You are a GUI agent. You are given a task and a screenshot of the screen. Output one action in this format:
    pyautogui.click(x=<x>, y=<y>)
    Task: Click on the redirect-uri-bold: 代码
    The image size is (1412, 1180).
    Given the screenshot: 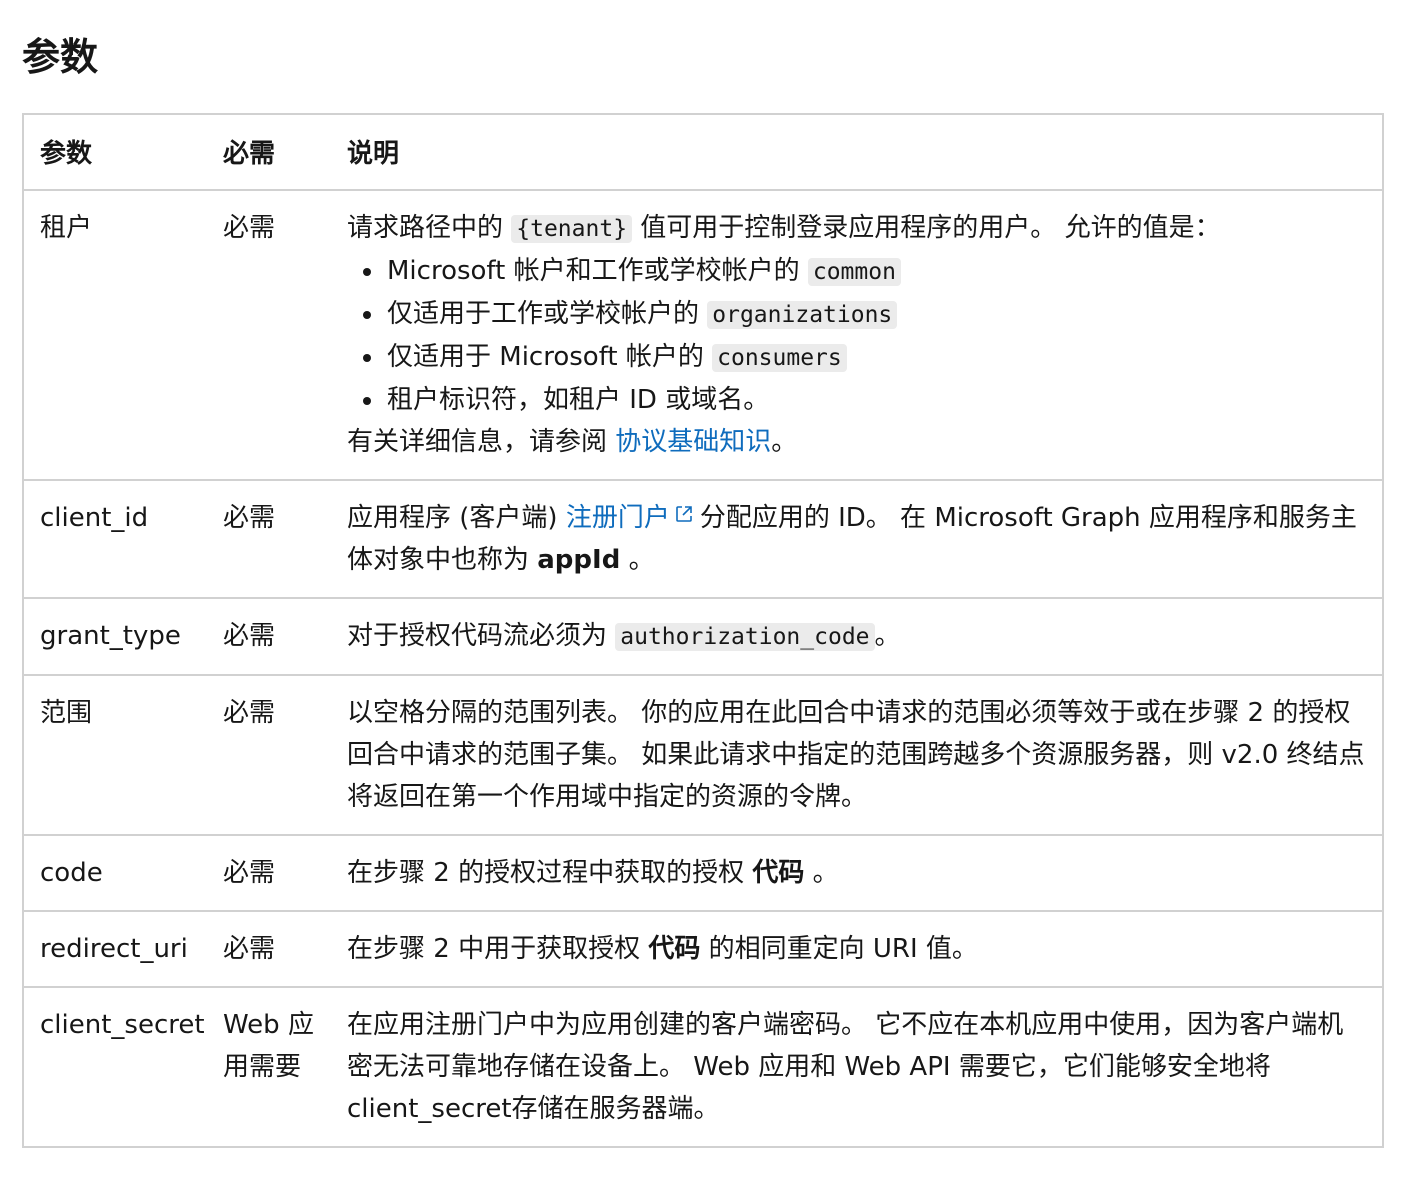 What is the action you would take?
    pyautogui.click(x=674, y=949)
    